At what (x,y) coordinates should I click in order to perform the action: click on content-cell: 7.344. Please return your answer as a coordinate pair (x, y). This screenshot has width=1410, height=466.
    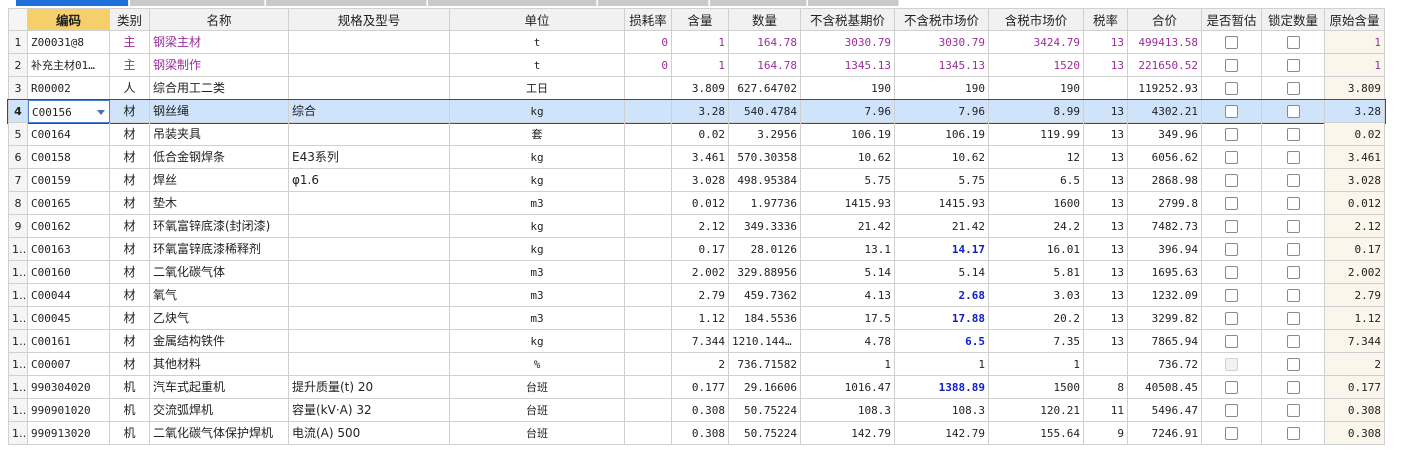
    Looking at the image, I should click on (700, 341).